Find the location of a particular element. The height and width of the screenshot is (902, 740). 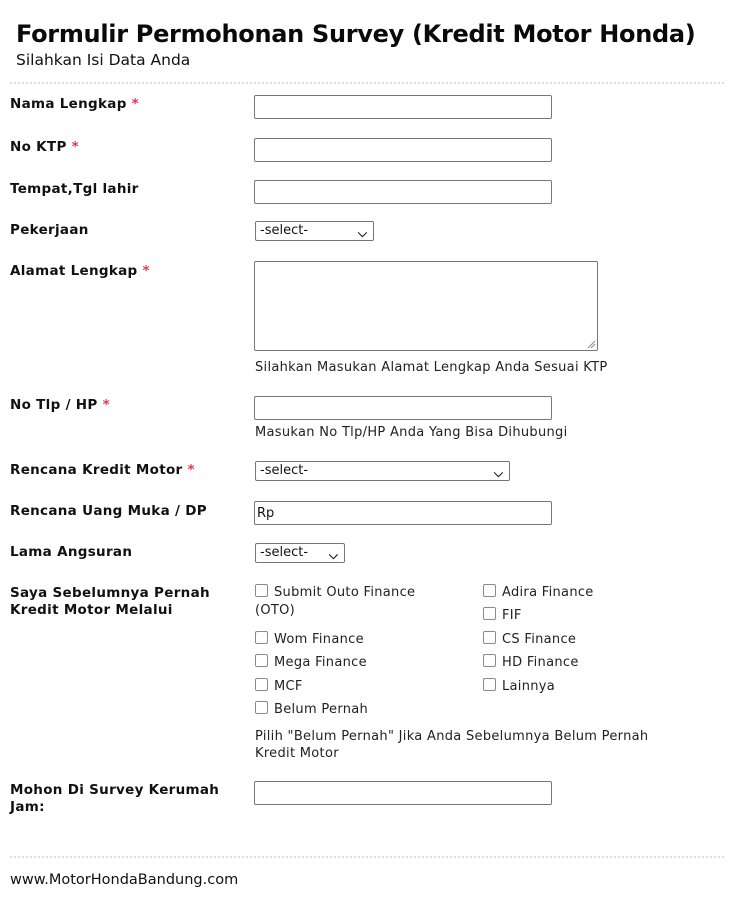

checkbox-hd: HD Finance is located at coordinates (531, 663).